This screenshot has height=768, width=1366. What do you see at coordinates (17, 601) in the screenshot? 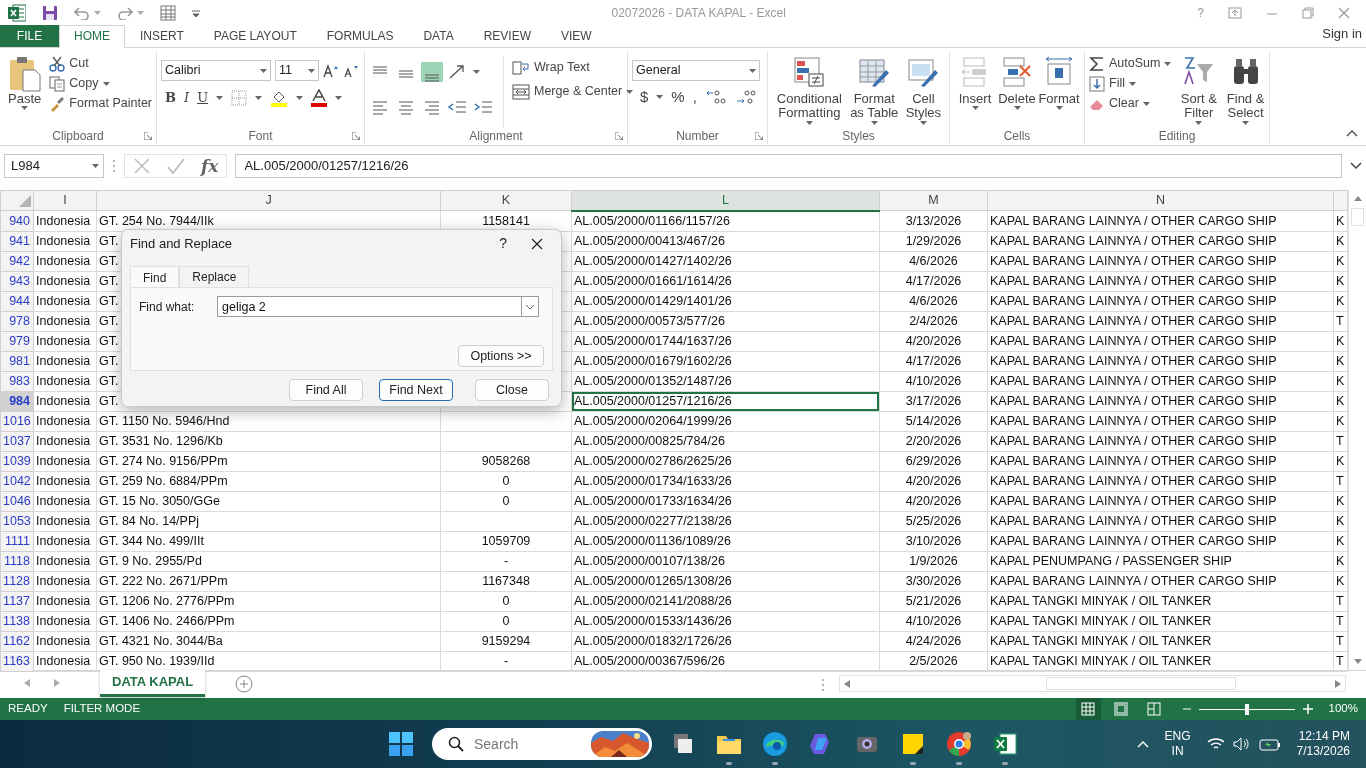
I see `row-number: 1137` at bounding box center [17, 601].